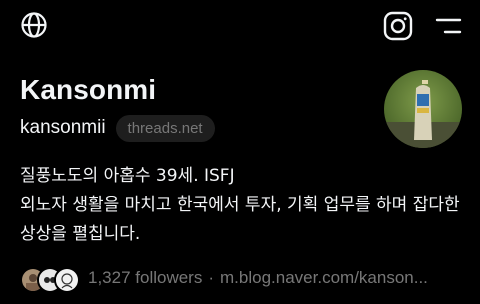  Describe the element at coordinates (240, 205) in the screenshot. I see `bio-line: 외노자 생활을 마치고 한국에서 투자, 기획 업무를 하며 잡다한` at that location.